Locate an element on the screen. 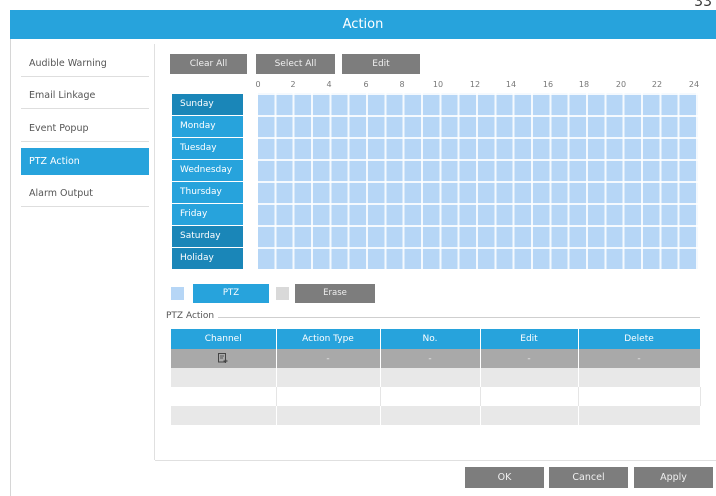  column-header-no: No. is located at coordinates (430, 339).